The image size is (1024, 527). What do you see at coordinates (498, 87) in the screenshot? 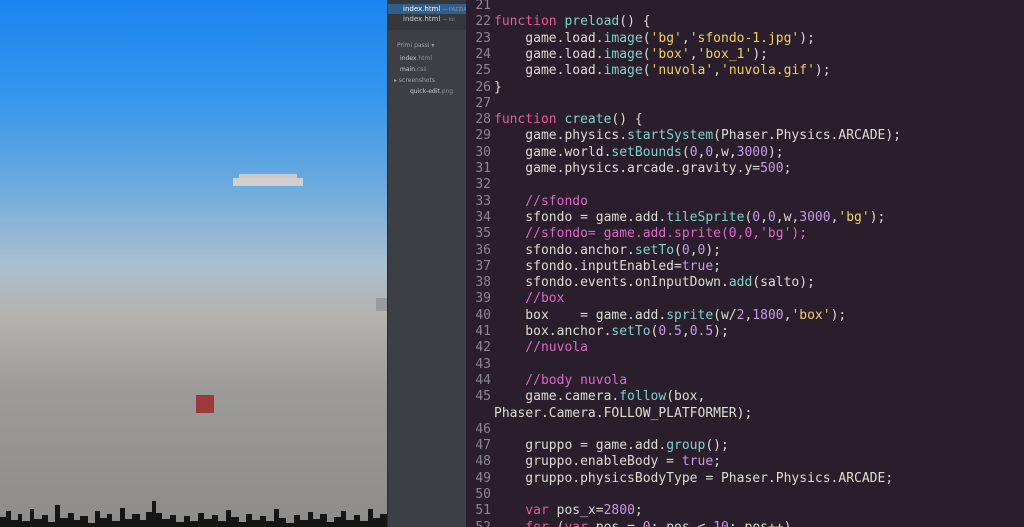
I see `code-token: }` at bounding box center [498, 87].